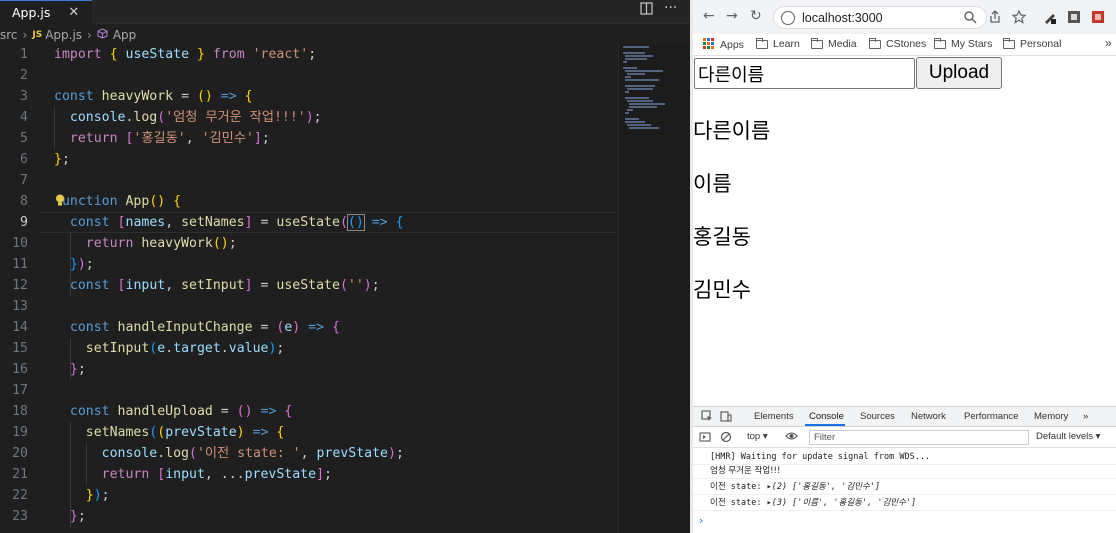  I want to click on name-input, so click(804, 73).